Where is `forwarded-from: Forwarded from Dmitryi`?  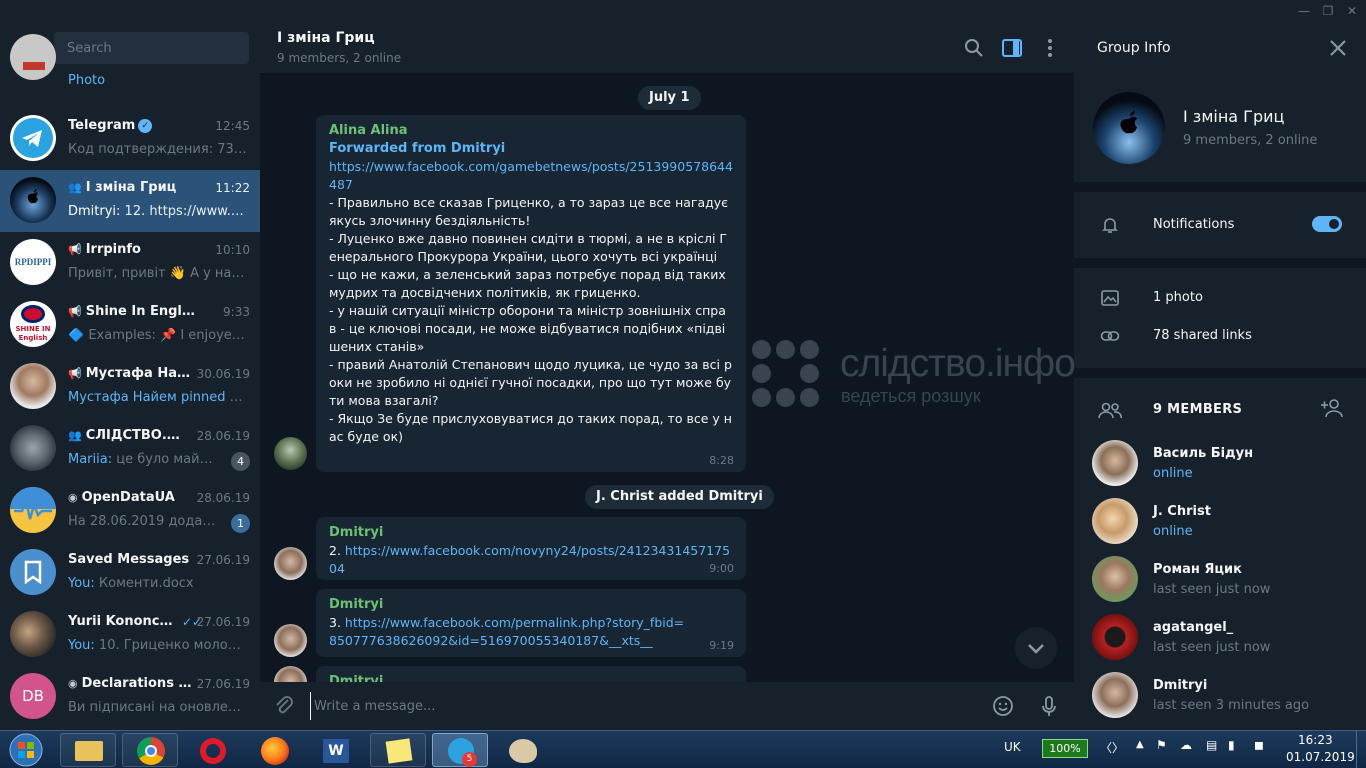
forwarded-from: Forwarded from Dmitryi is located at coordinates (531, 149).